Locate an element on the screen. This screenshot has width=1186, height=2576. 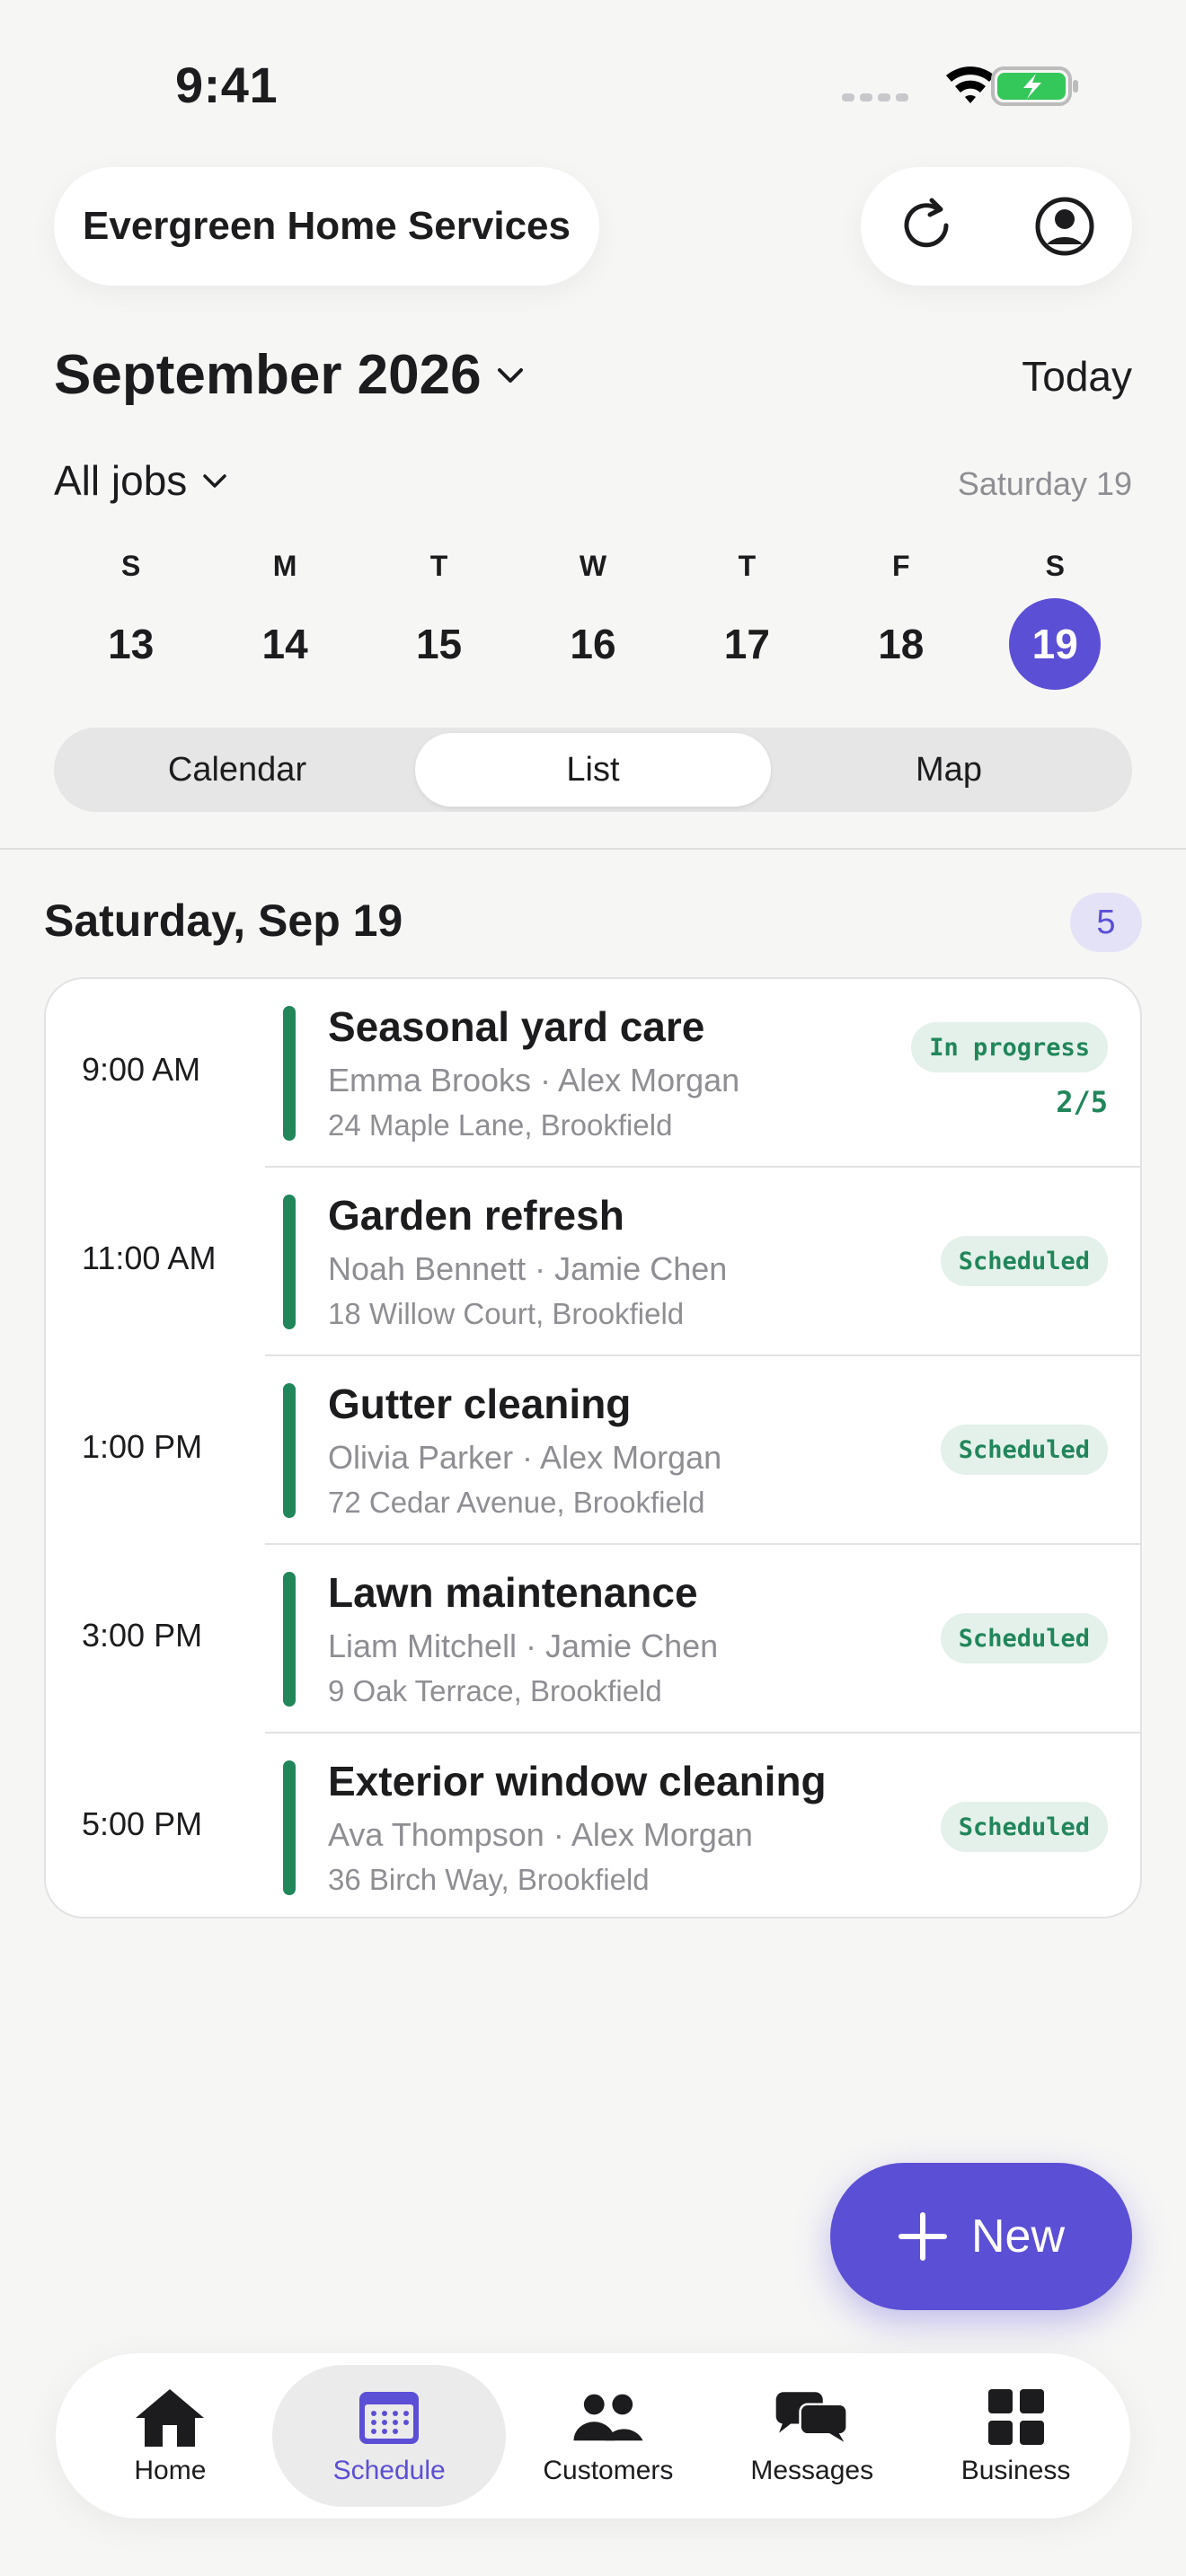
day-number-selected: 19 is located at coordinates (1055, 644).